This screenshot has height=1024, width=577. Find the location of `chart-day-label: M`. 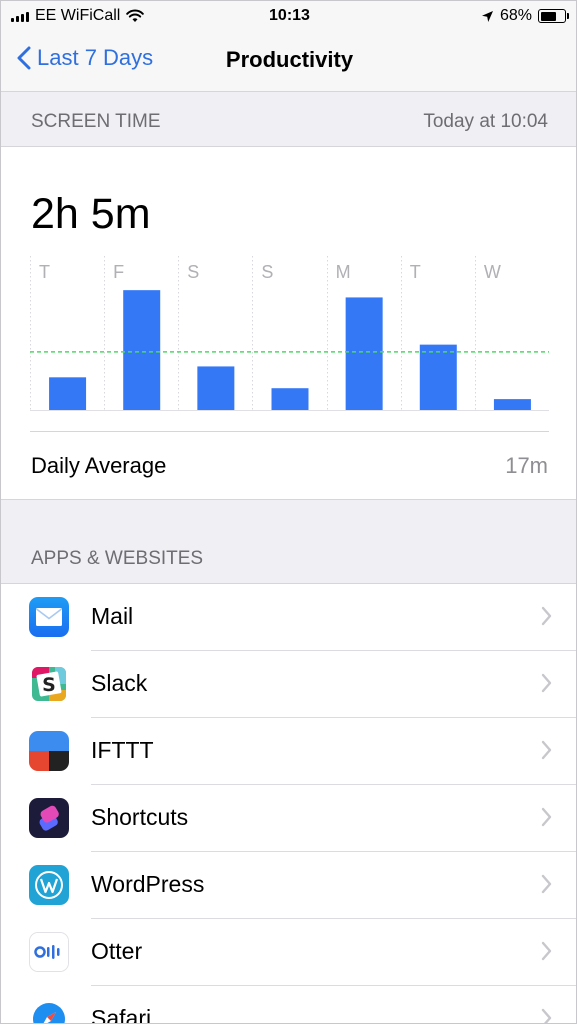

chart-day-label: M is located at coordinates (343, 272).